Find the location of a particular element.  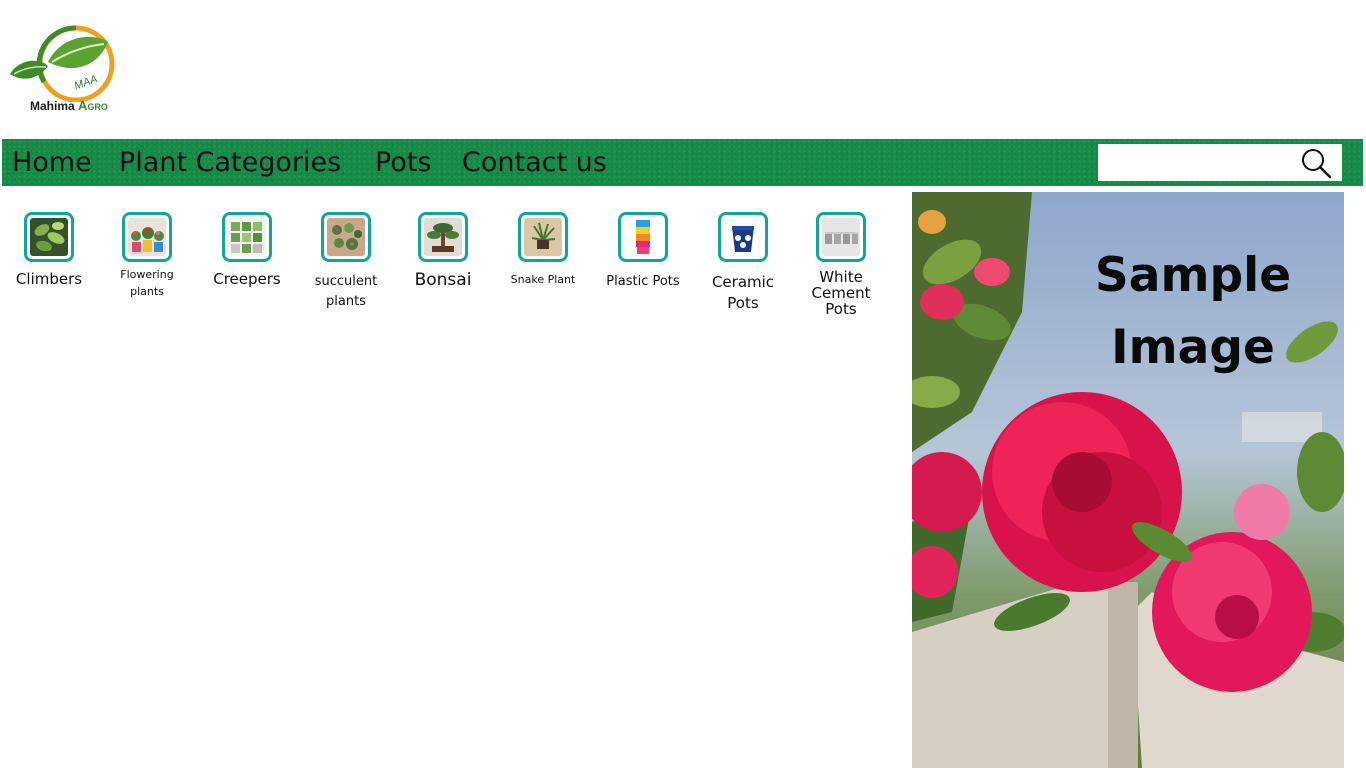

climber-plant-thumb-icon is located at coordinates (49, 237).